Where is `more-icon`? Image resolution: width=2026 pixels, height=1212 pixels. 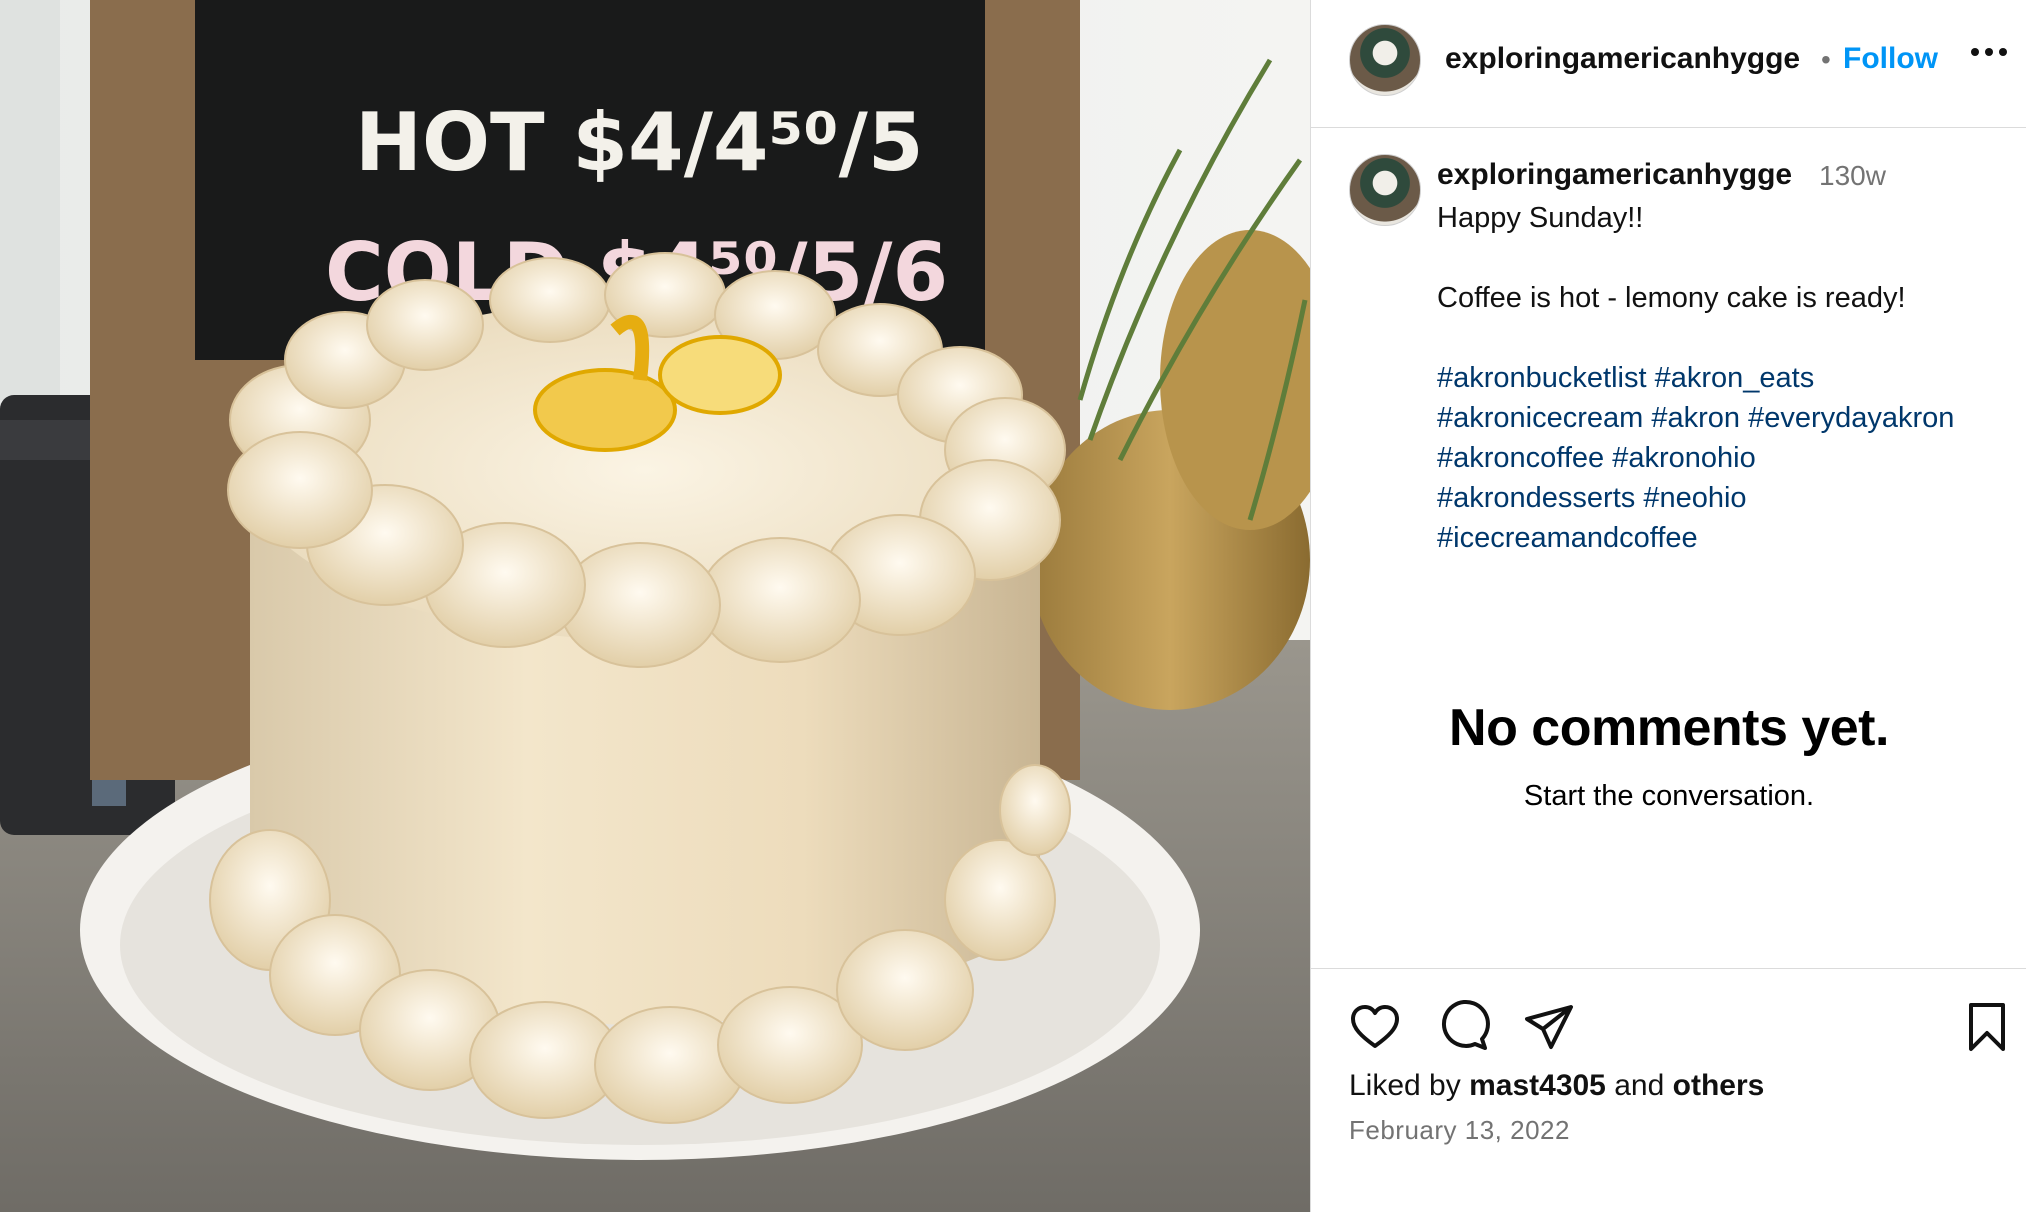
more-icon is located at coordinates (1989, 52).